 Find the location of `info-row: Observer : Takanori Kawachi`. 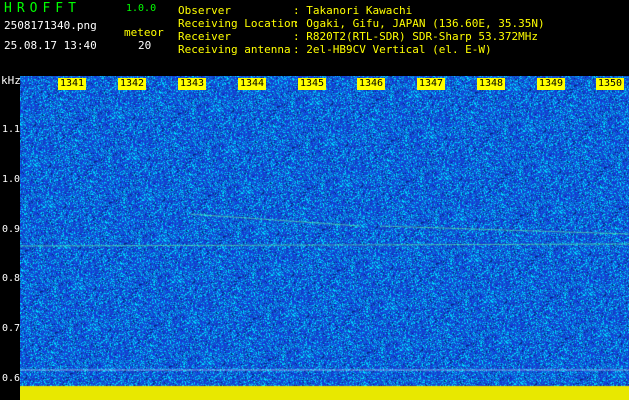

info-row: Observer : Takanori Kawachi is located at coordinates (361, 10).